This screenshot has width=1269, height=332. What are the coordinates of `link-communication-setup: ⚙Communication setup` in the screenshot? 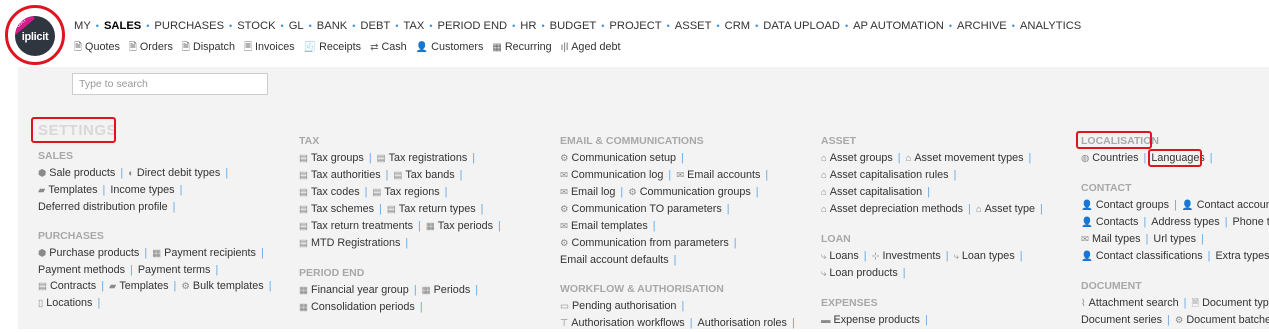 It's located at (618, 158).